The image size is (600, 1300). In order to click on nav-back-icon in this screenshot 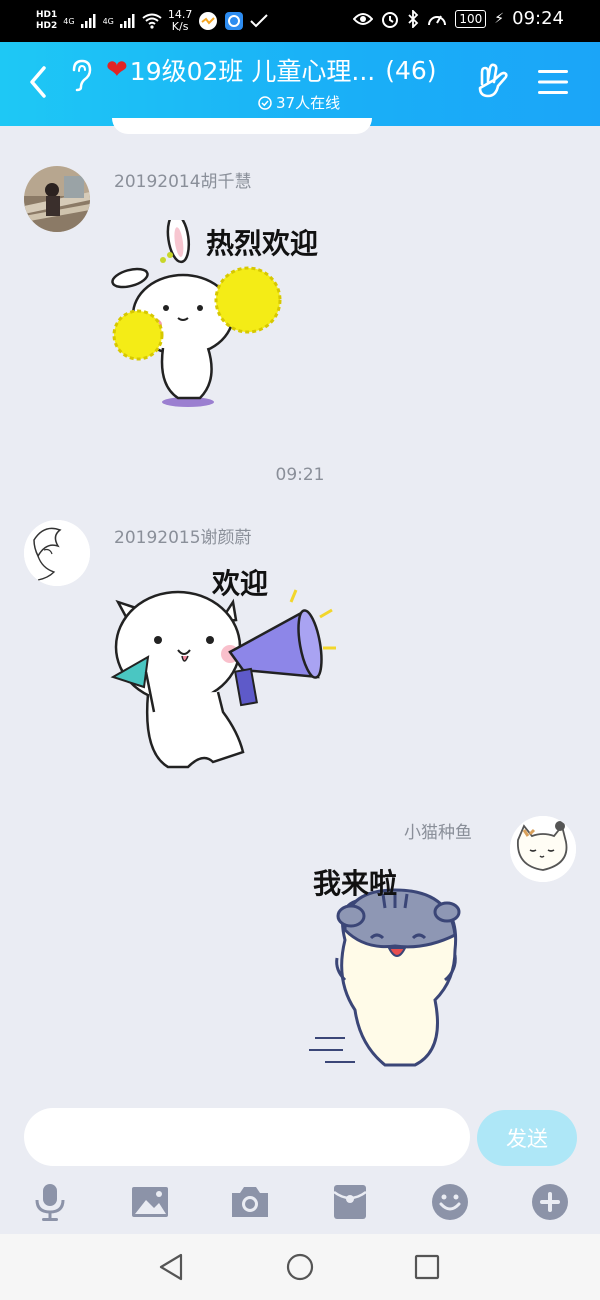, I will do `click(172, 1267)`.